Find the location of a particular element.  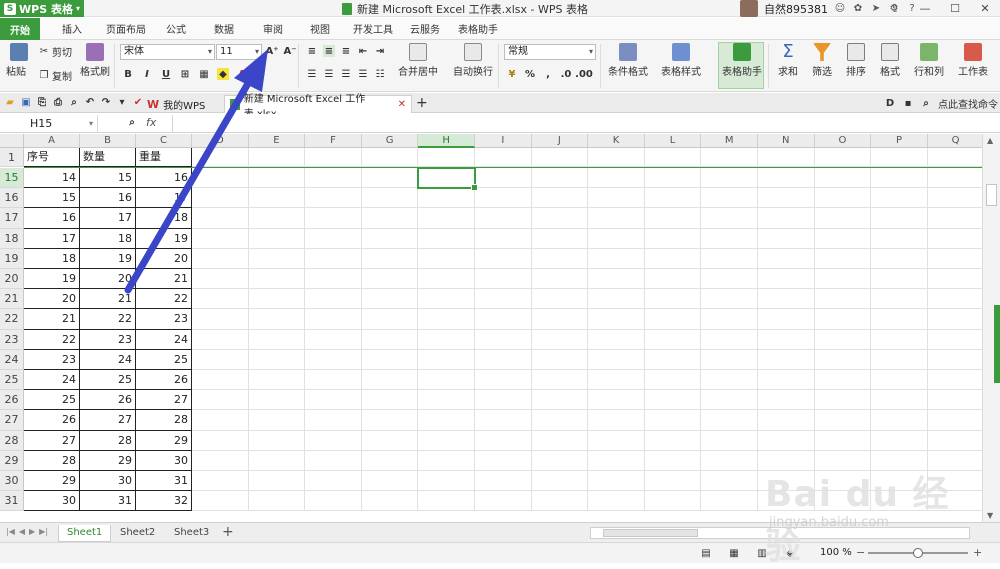

cell-l27 is located at coordinates (673, 420).